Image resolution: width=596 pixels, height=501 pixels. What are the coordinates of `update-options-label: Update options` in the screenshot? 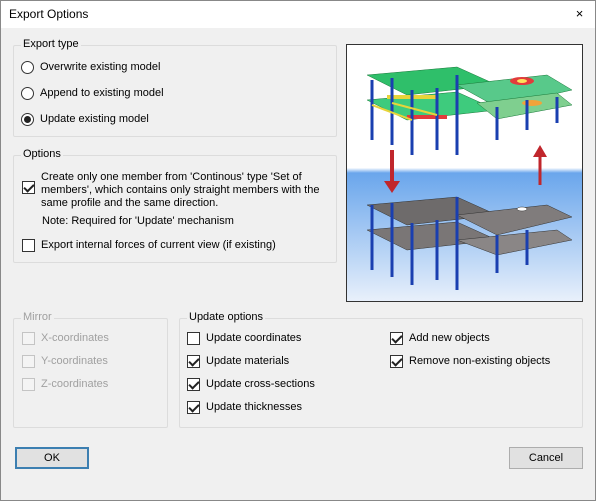 It's located at (226, 317).